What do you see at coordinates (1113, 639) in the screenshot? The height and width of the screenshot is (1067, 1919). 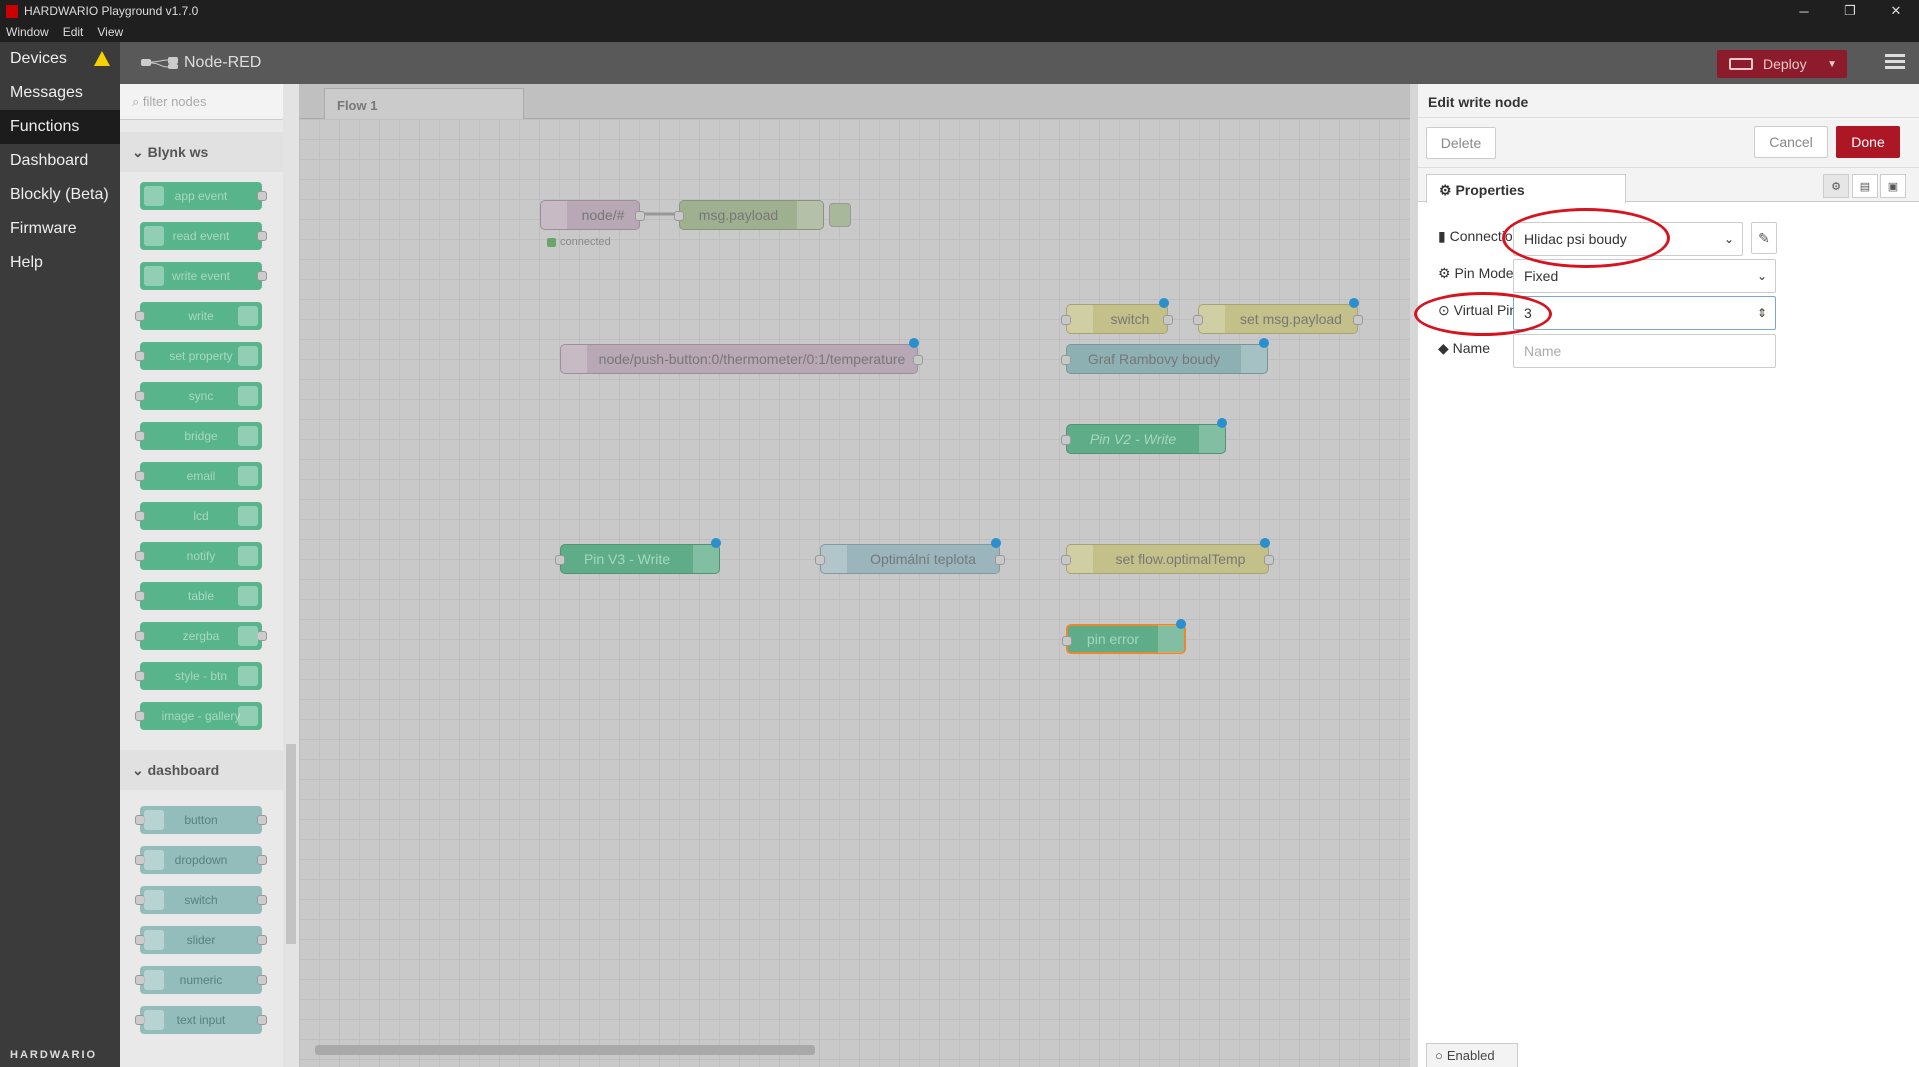 I see `node-label: pin error` at bounding box center [1113, 639].